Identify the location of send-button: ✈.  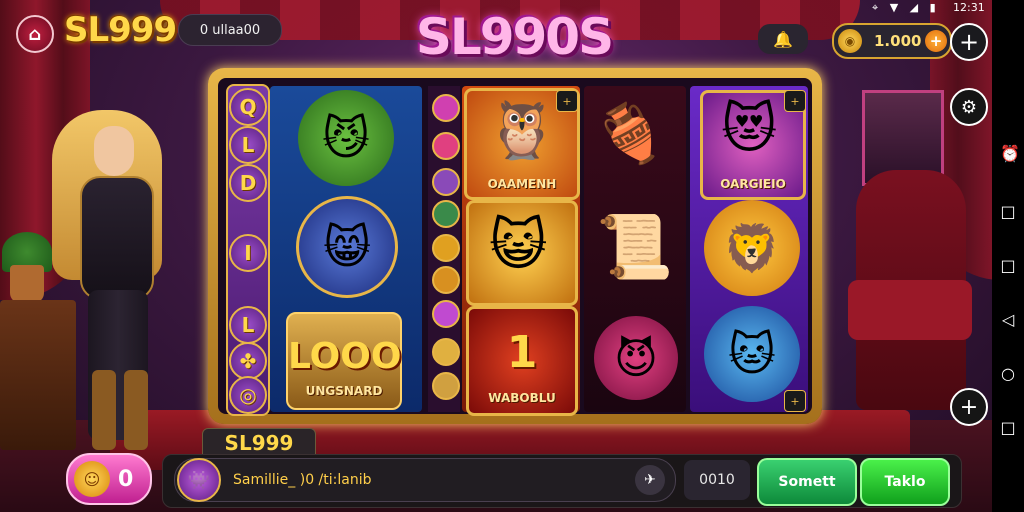
(650, 480).